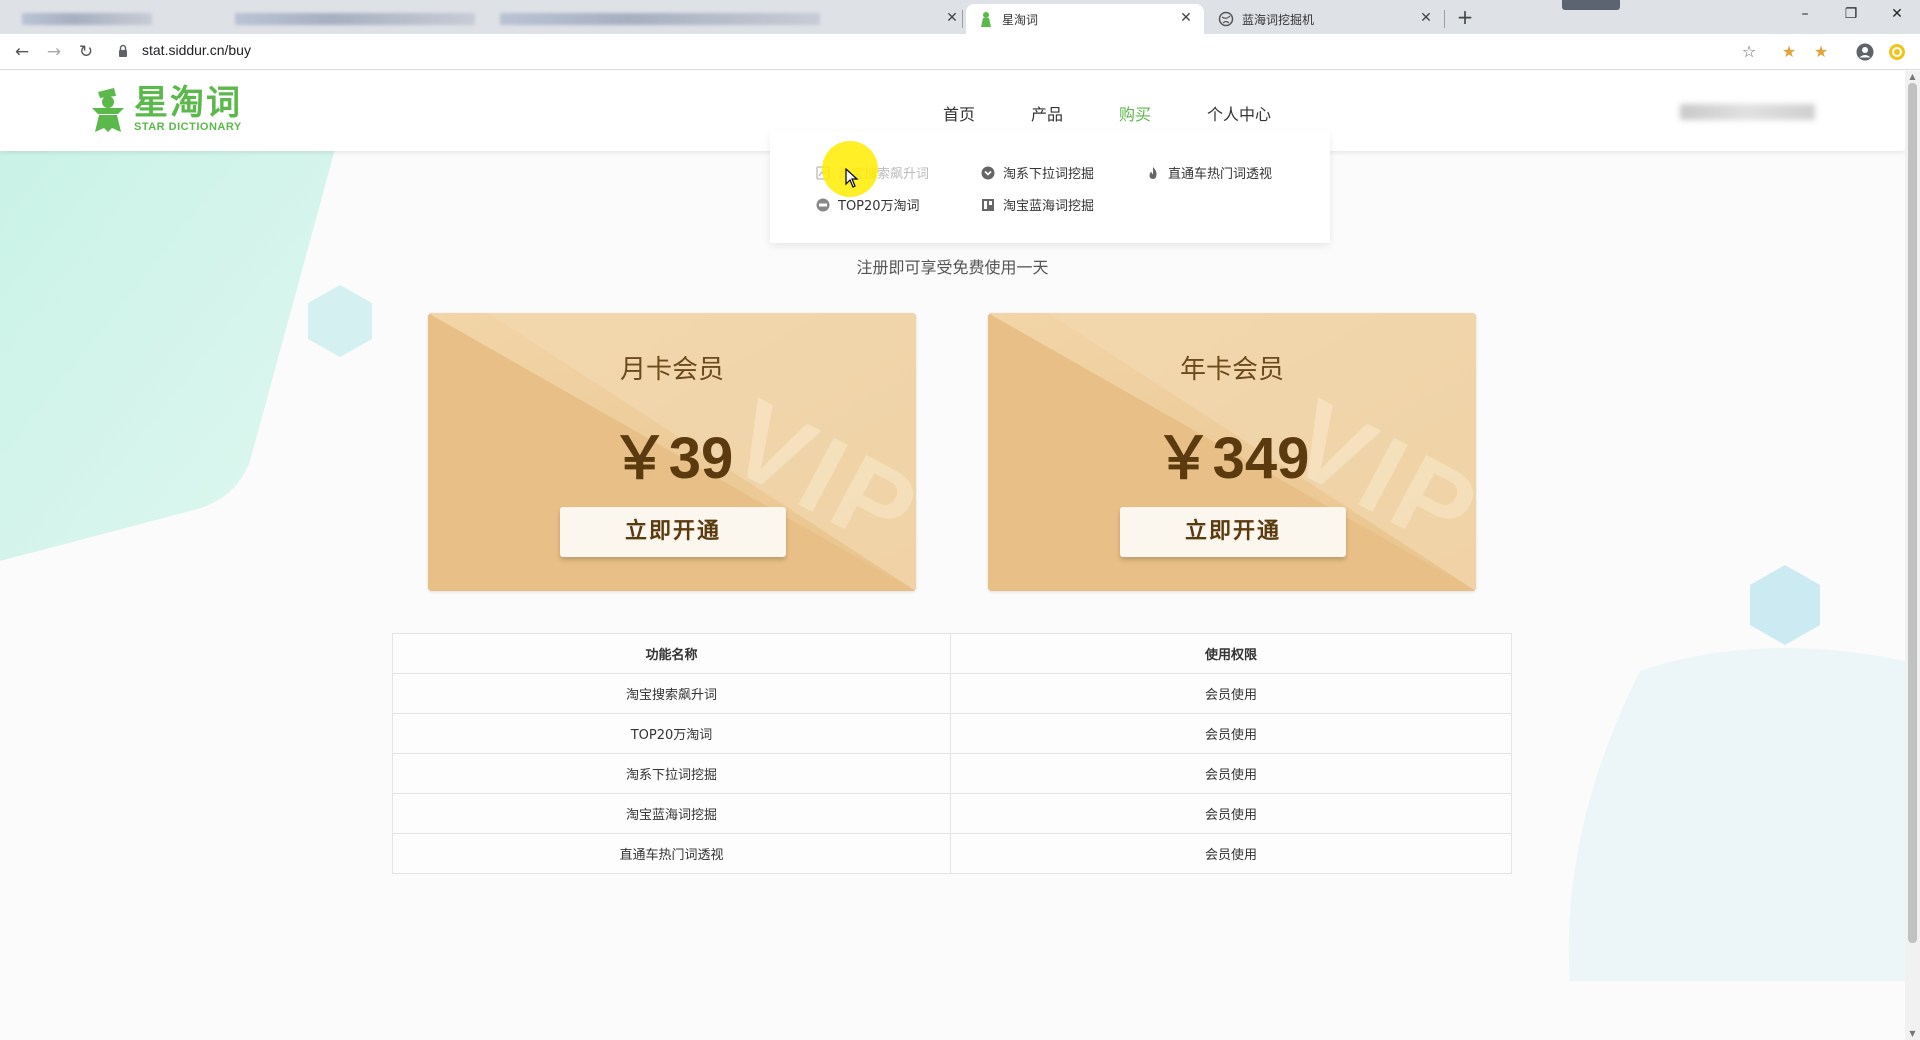 The image size is (1920, 1040). I want to click on bookmark-star-icon: ☆, so click(1749, 52).